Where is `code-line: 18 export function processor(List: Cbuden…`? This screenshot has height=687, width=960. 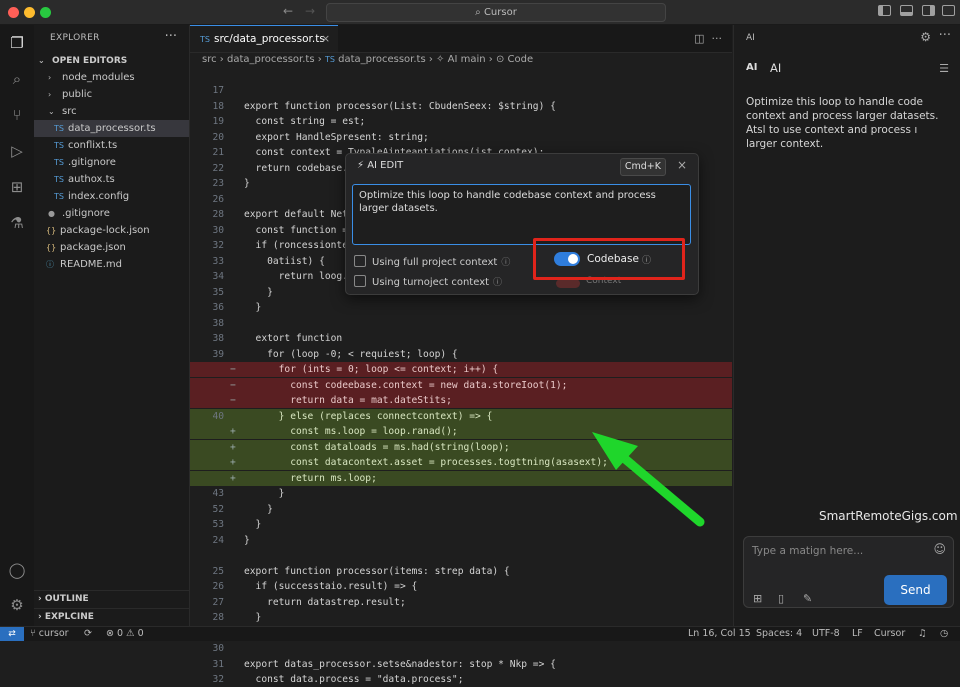
code-line: 18 export function processor(List: Cbuden… is located at coordinates (461, 106).